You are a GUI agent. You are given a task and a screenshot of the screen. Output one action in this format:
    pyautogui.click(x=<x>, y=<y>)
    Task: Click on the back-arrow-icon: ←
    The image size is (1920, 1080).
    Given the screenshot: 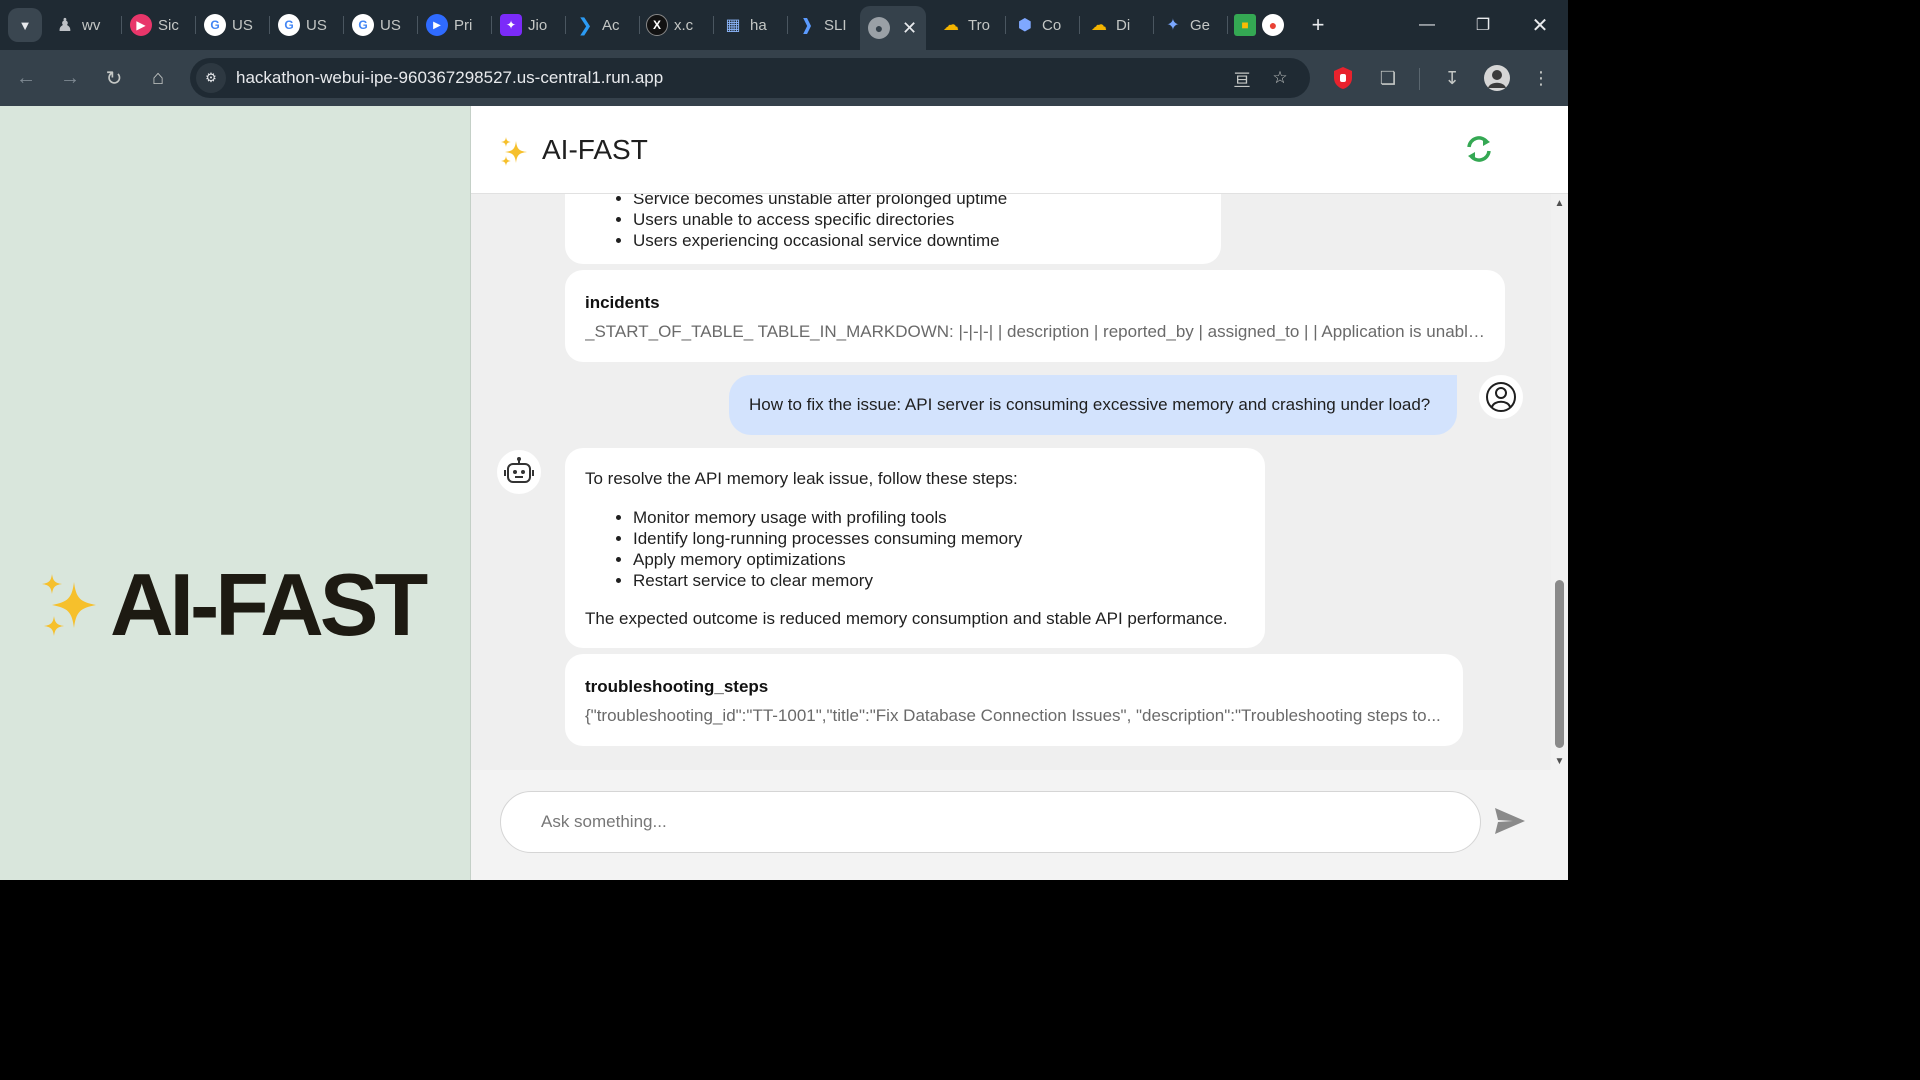 What is the action you would take?
    pyautogui.click(x=26, y=78)
    